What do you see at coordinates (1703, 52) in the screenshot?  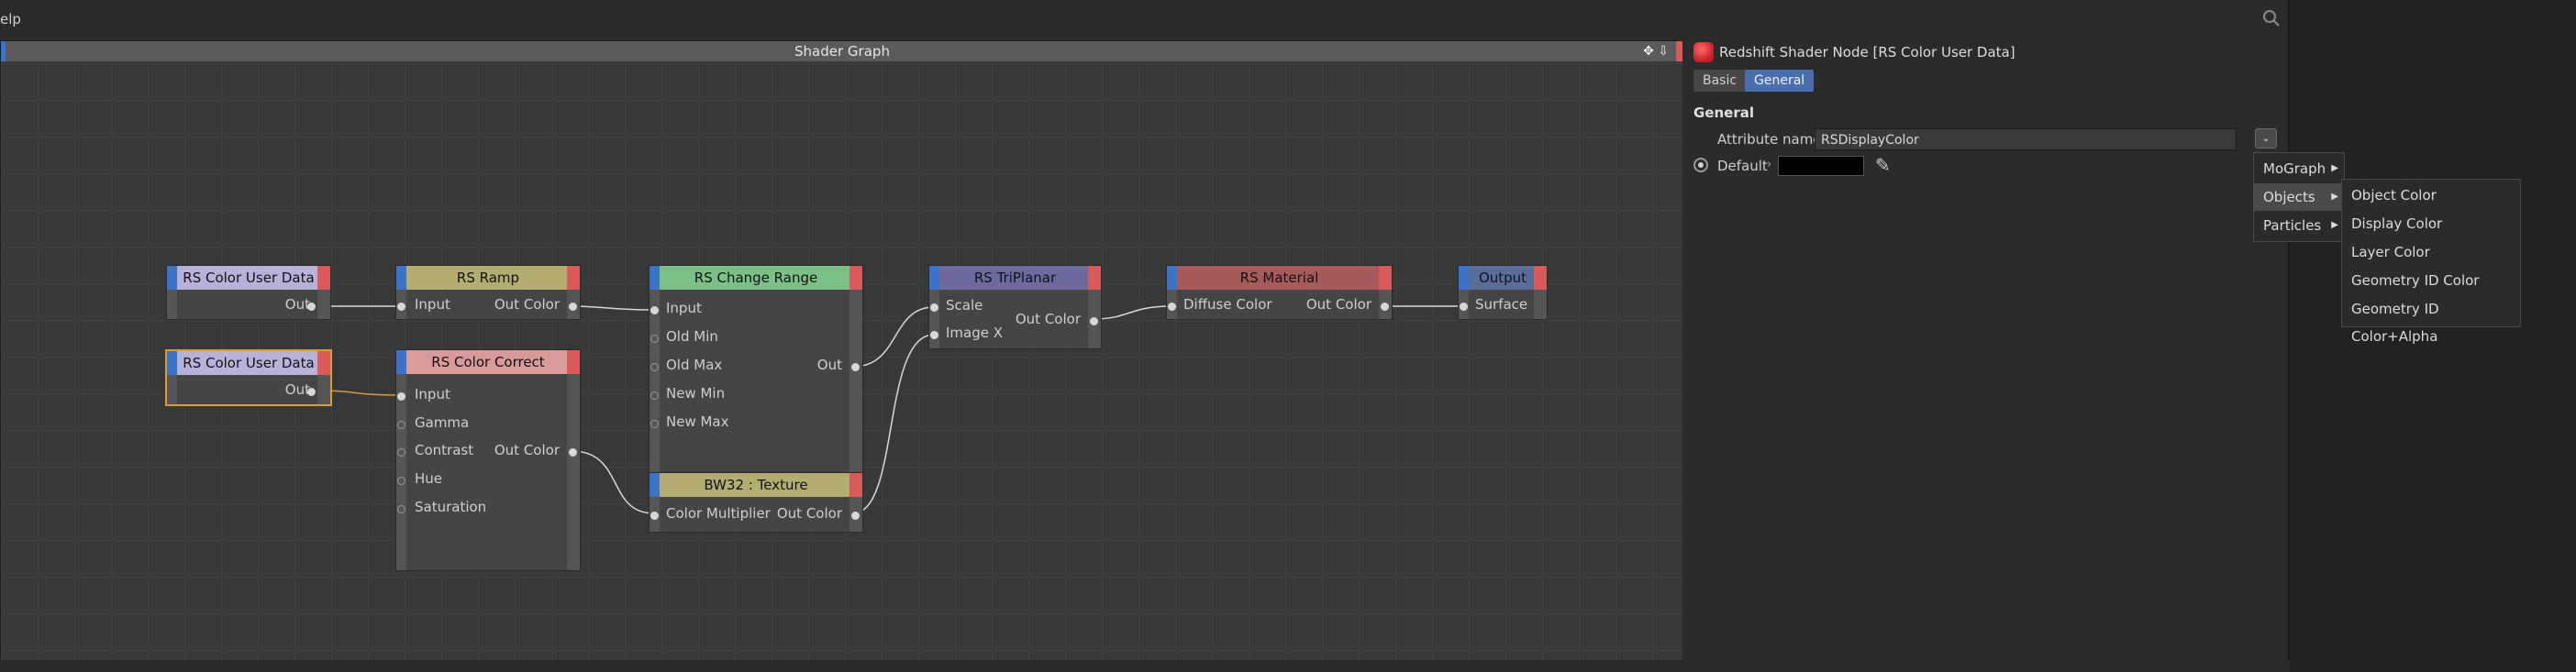 I see `redshift-logo-icon` at bounding box center [1703, 52].